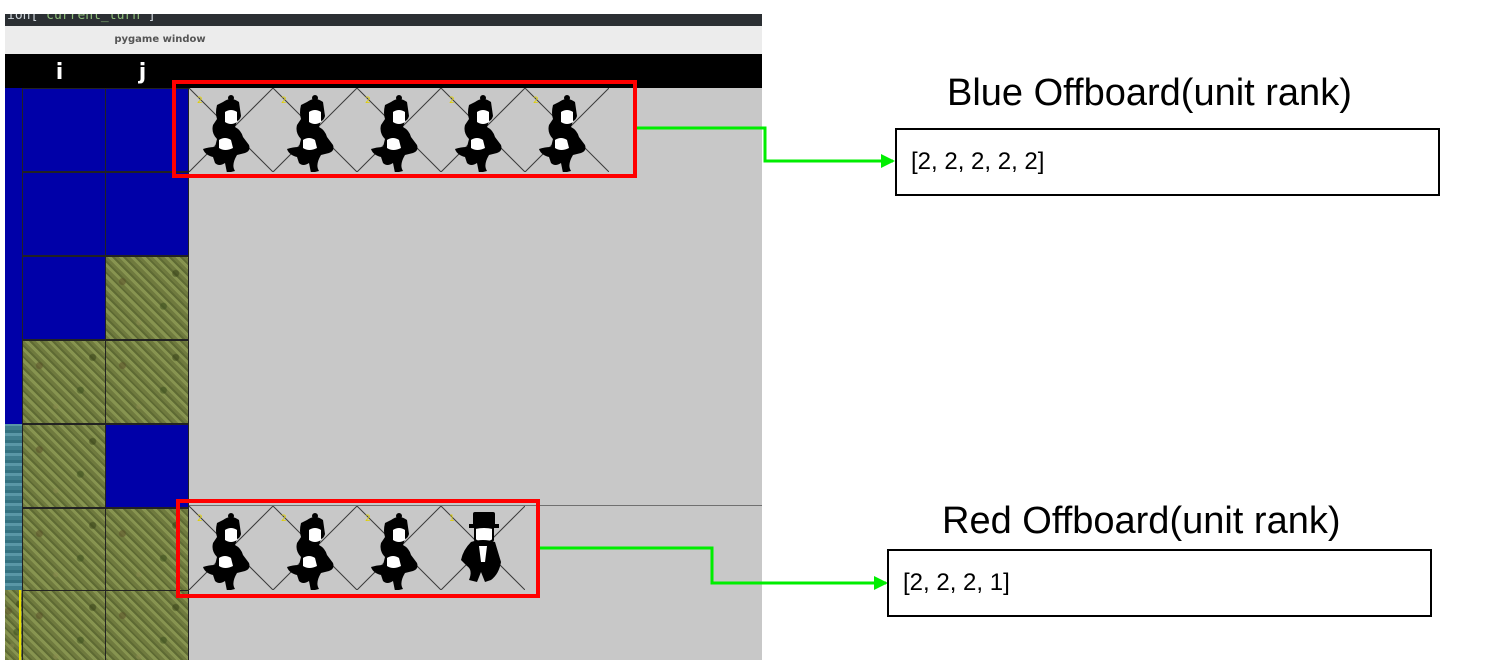 The image size is (1489, 670). What do you see at coordinates (358, 548) in the screenshot?
I see `red-offboard-highlight` at bounding box center [358, 548].